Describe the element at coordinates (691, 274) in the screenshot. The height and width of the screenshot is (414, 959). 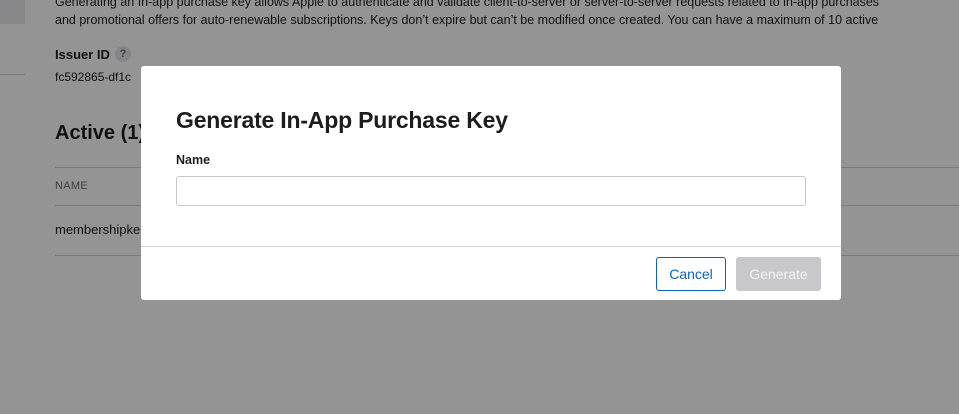
I see `cancel-button: Cancel` at that location.